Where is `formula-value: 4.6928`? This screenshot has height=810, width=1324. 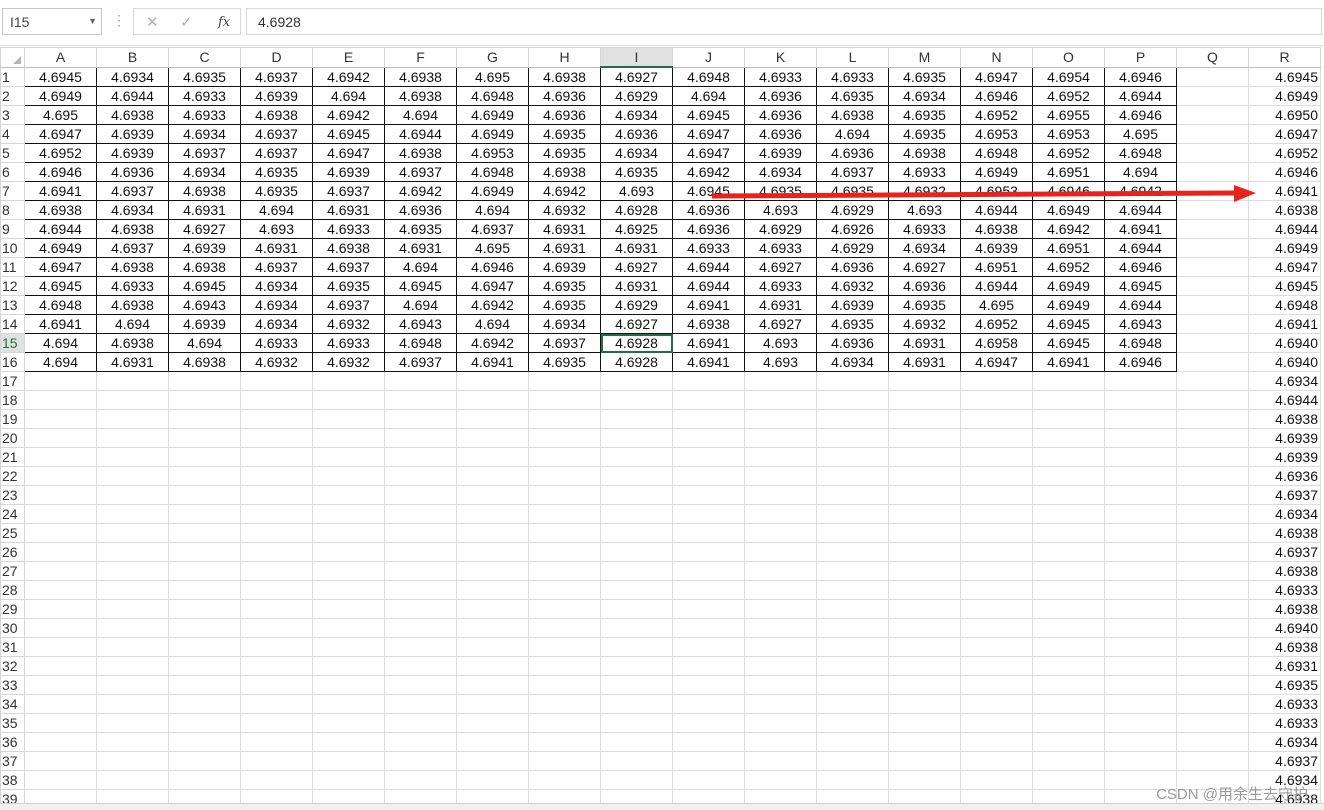 formula-value: 4.6928 is located at coordinates (279, 22).